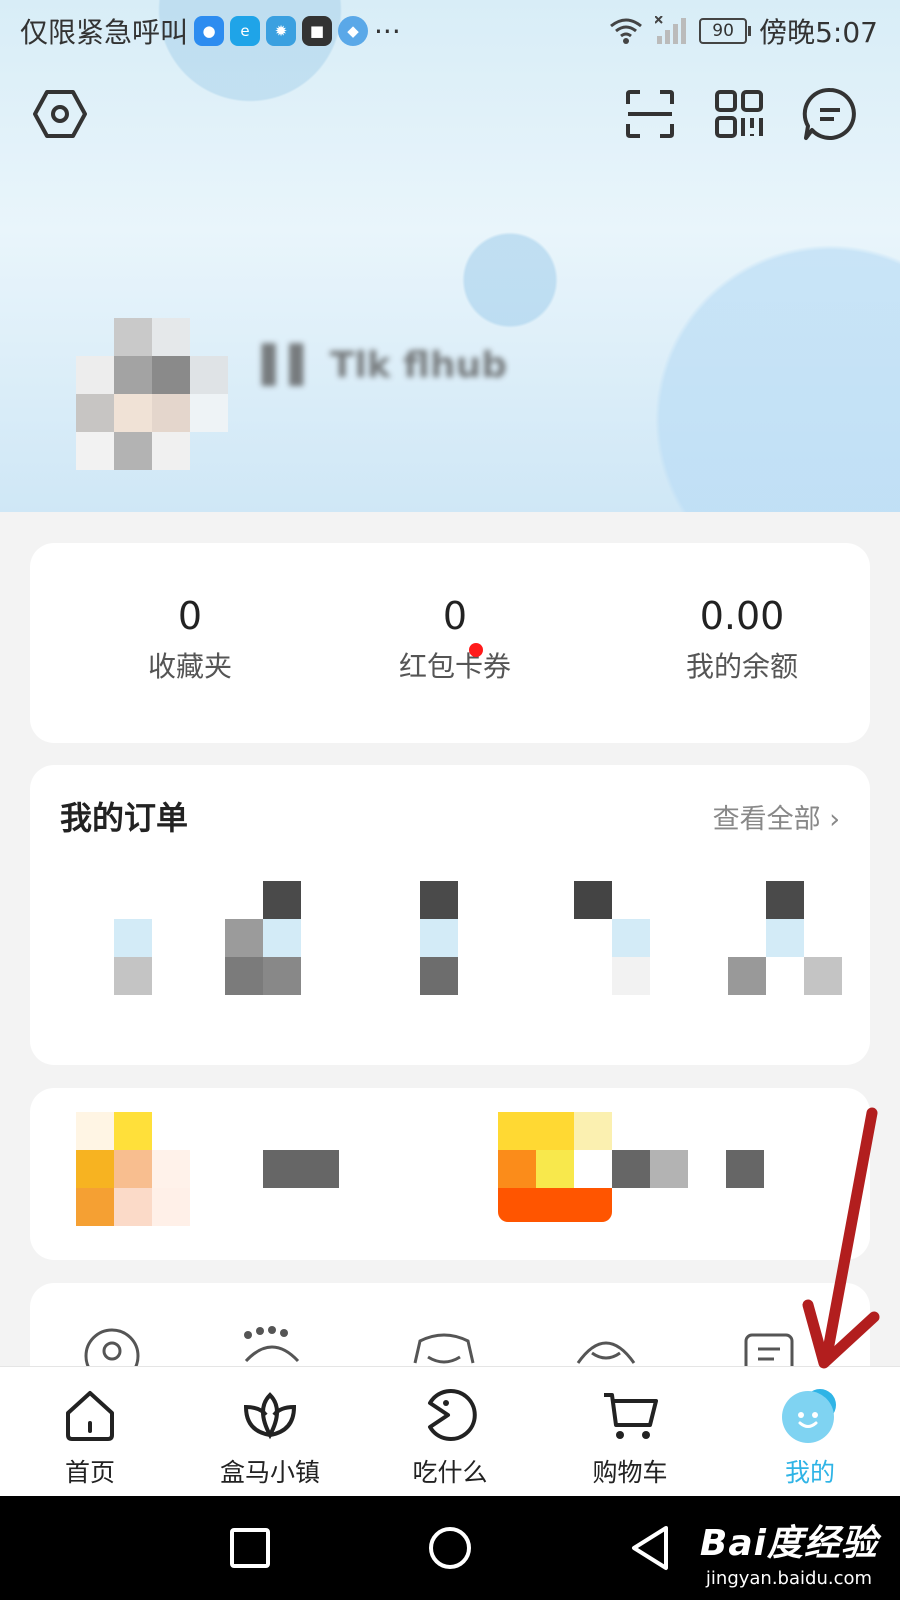  I want to click on more-notifications: ···, so click(387, 31).